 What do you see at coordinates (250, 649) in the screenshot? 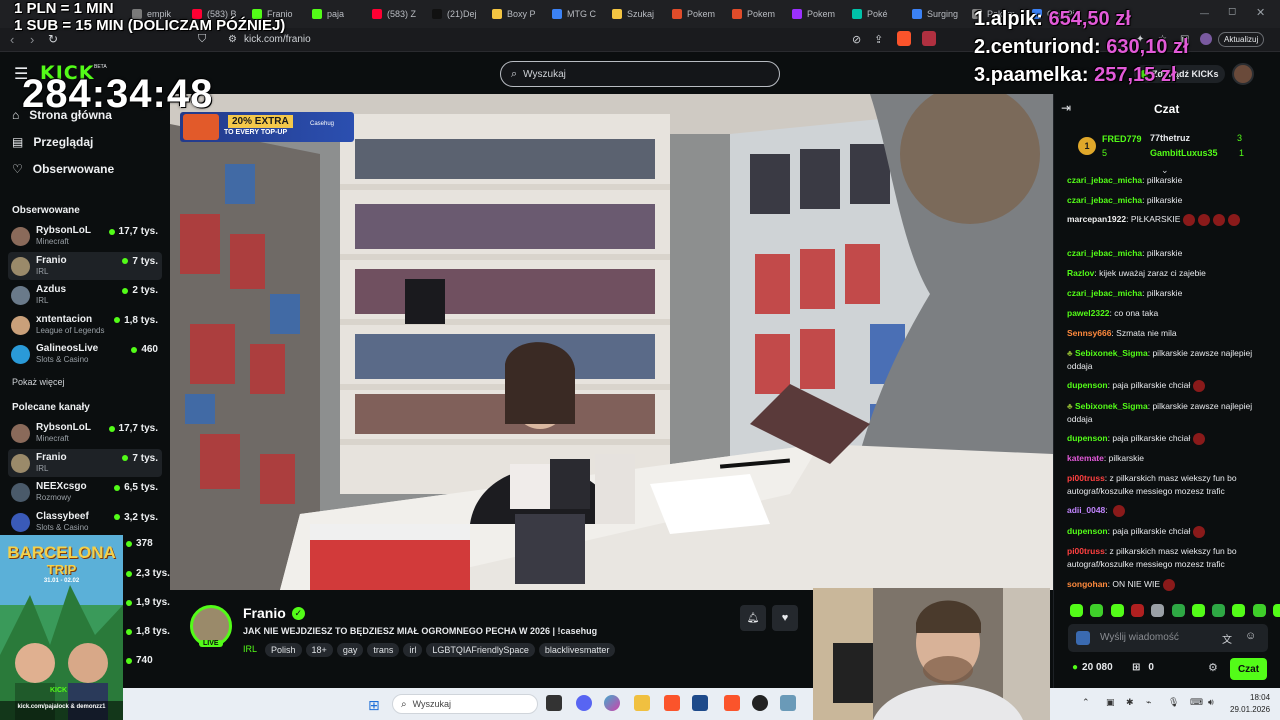
I see `category-link: IRL` at bounding box center [250, 649].